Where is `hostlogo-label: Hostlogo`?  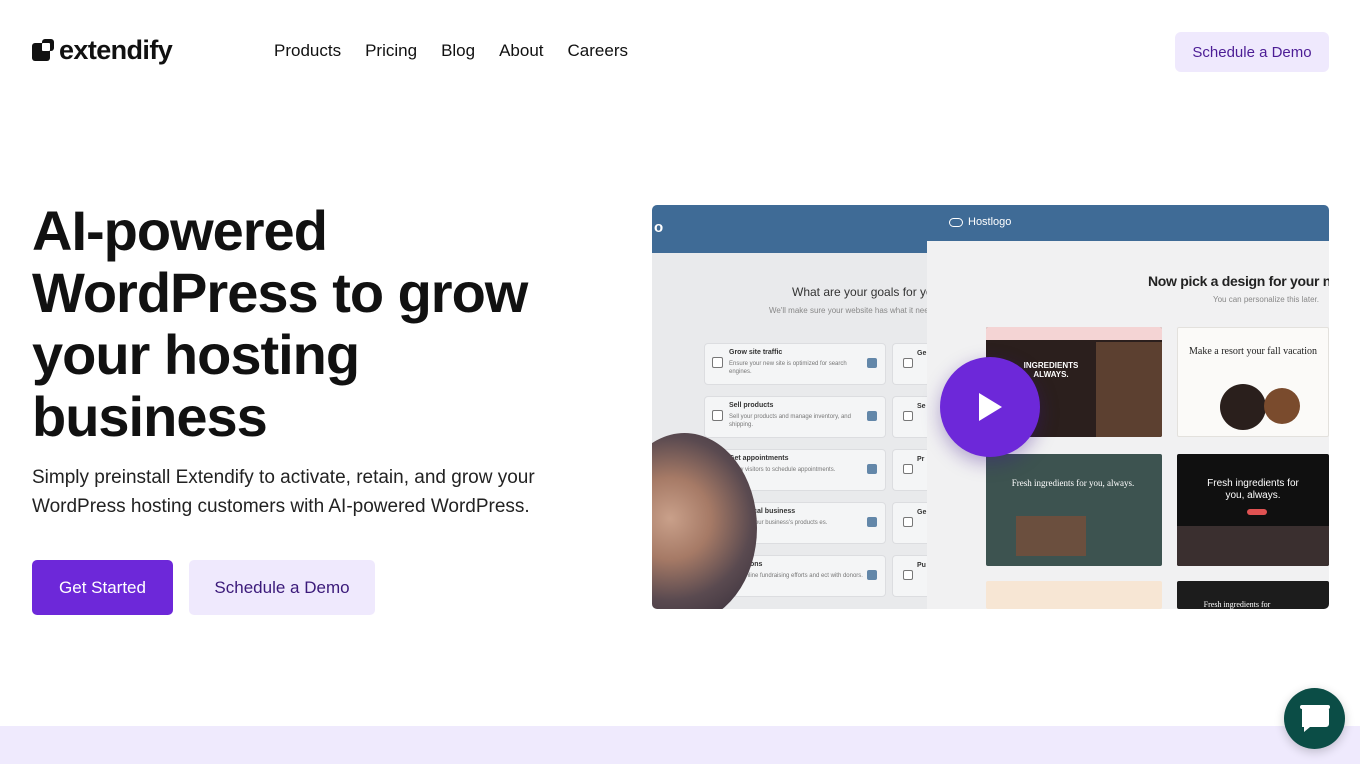
hostlogo-label: Hostlogo is located at coordinates (990, 222).